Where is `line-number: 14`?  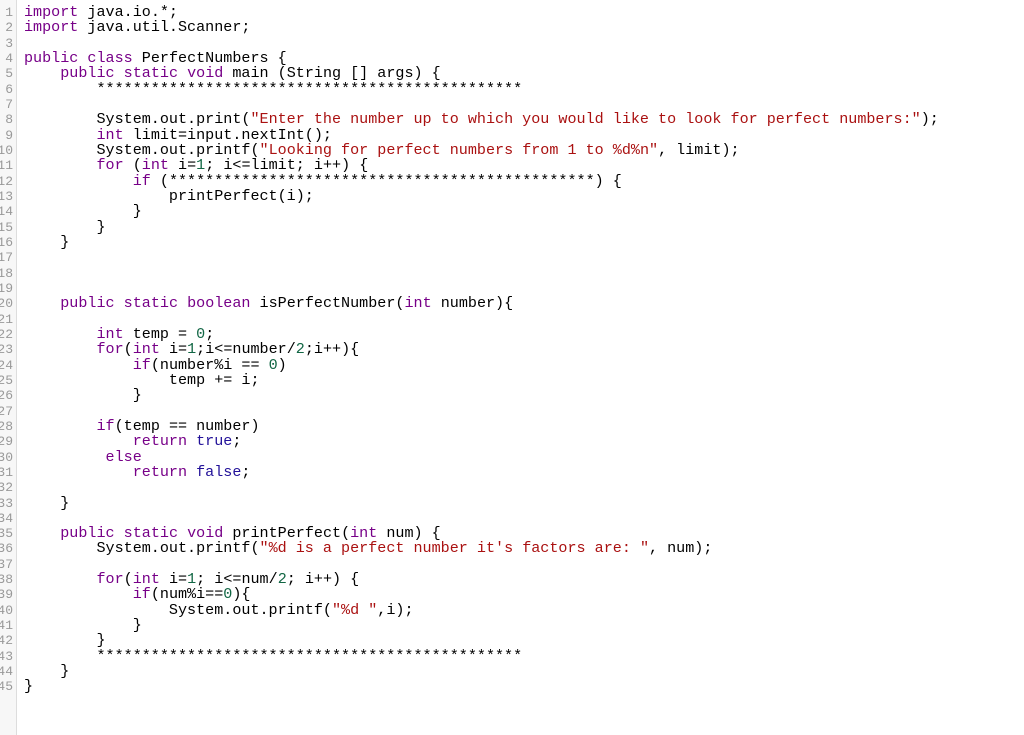 line-number: 14 is located at coordinates (6, 212).